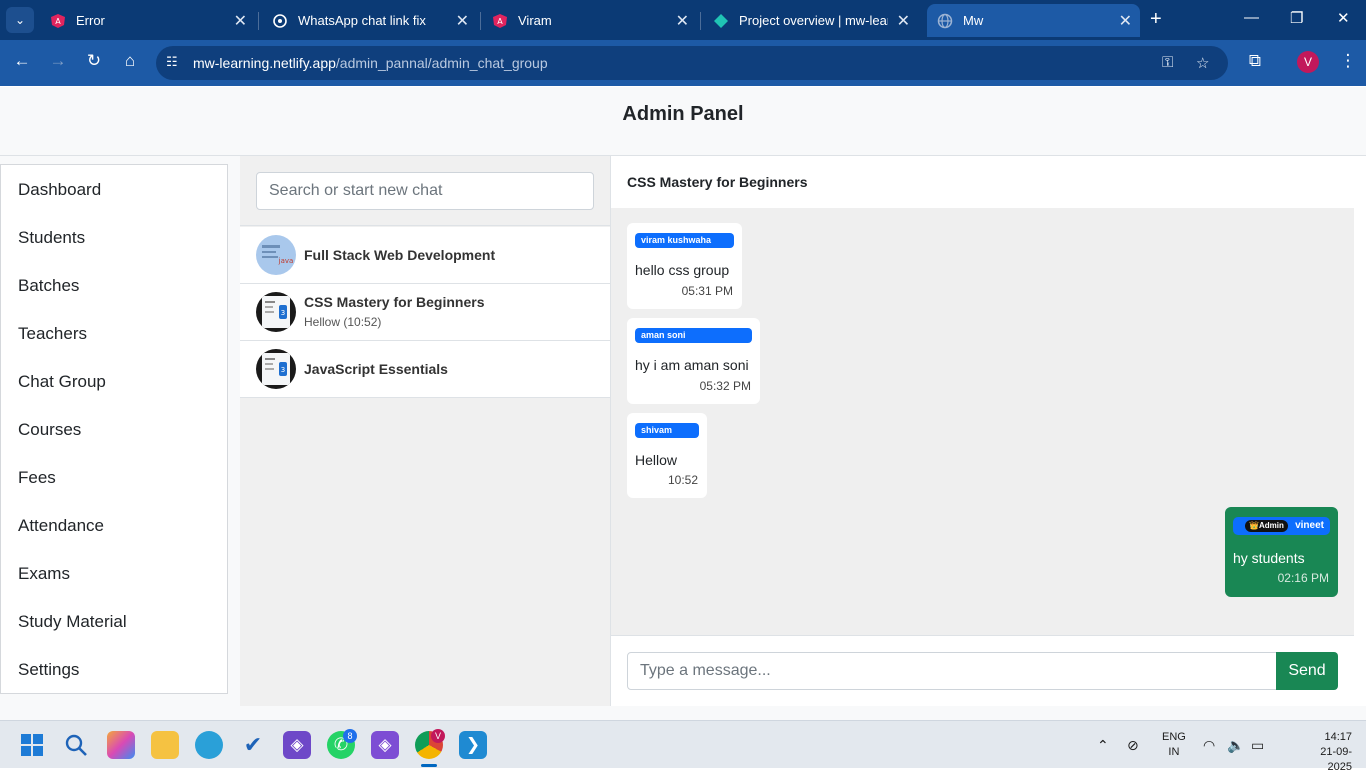 The image size is (1366, 775). I want to click on visual-studio-icon: ◈, so click(297, 745).